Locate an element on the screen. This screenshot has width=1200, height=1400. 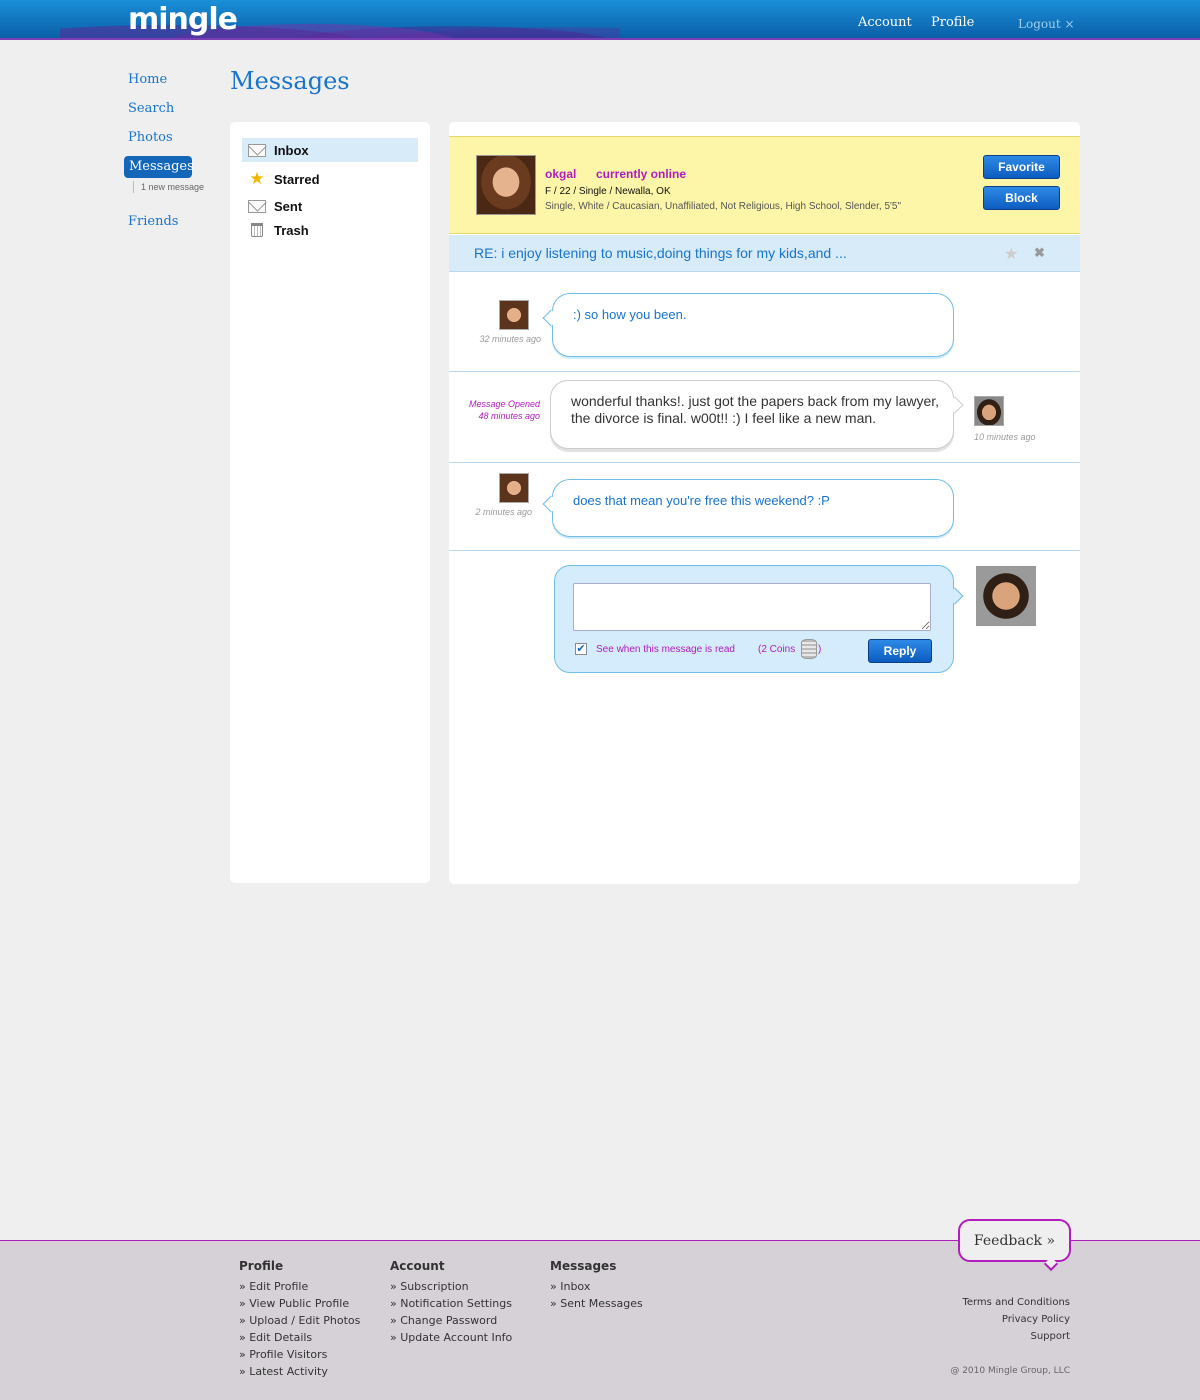
message-time: 2 minutes ago is located at coordinates (503, 512).